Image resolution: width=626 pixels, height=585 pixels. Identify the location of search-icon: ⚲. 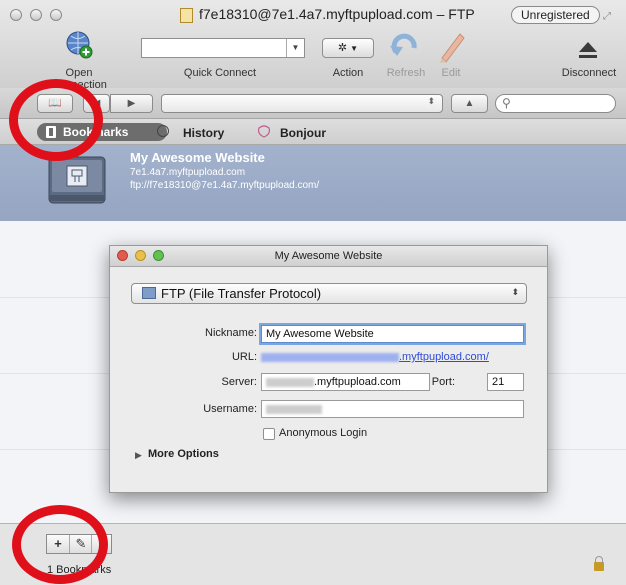
(506, 103).